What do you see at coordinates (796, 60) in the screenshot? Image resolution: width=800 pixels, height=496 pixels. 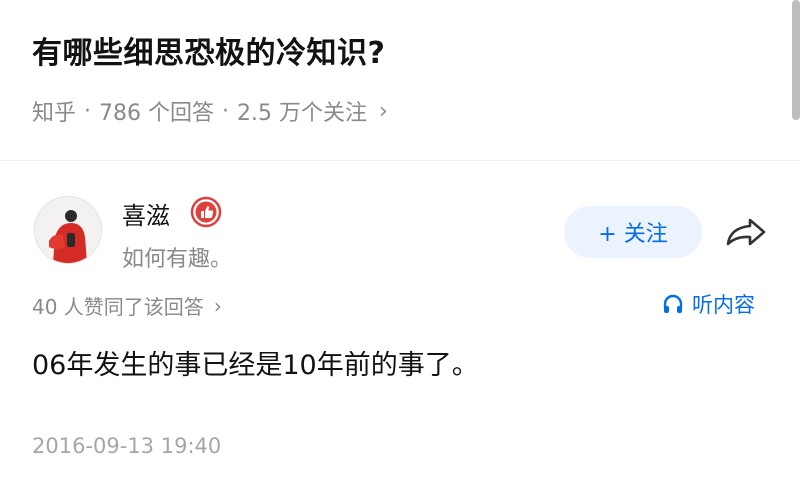 I see `scrollbar-thumb` at bounding box center [796, 60].